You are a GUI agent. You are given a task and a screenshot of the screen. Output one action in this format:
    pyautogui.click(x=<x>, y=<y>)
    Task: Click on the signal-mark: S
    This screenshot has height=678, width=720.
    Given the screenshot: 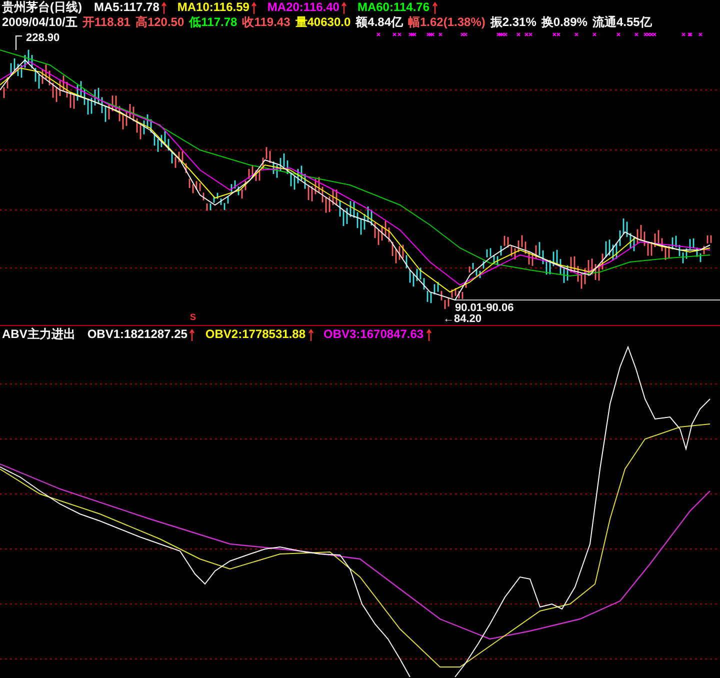 What is the action you would take?
    pyautogui.click(x=193, y=317)
    